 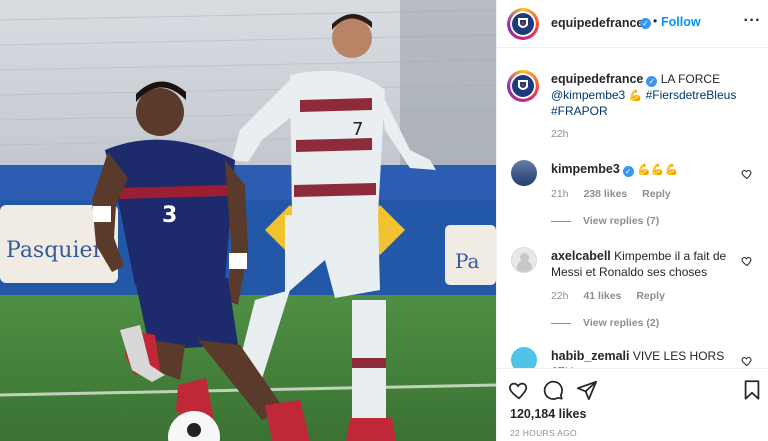 I want to click on comment-bubble-icon, so click(x=553, y=390).